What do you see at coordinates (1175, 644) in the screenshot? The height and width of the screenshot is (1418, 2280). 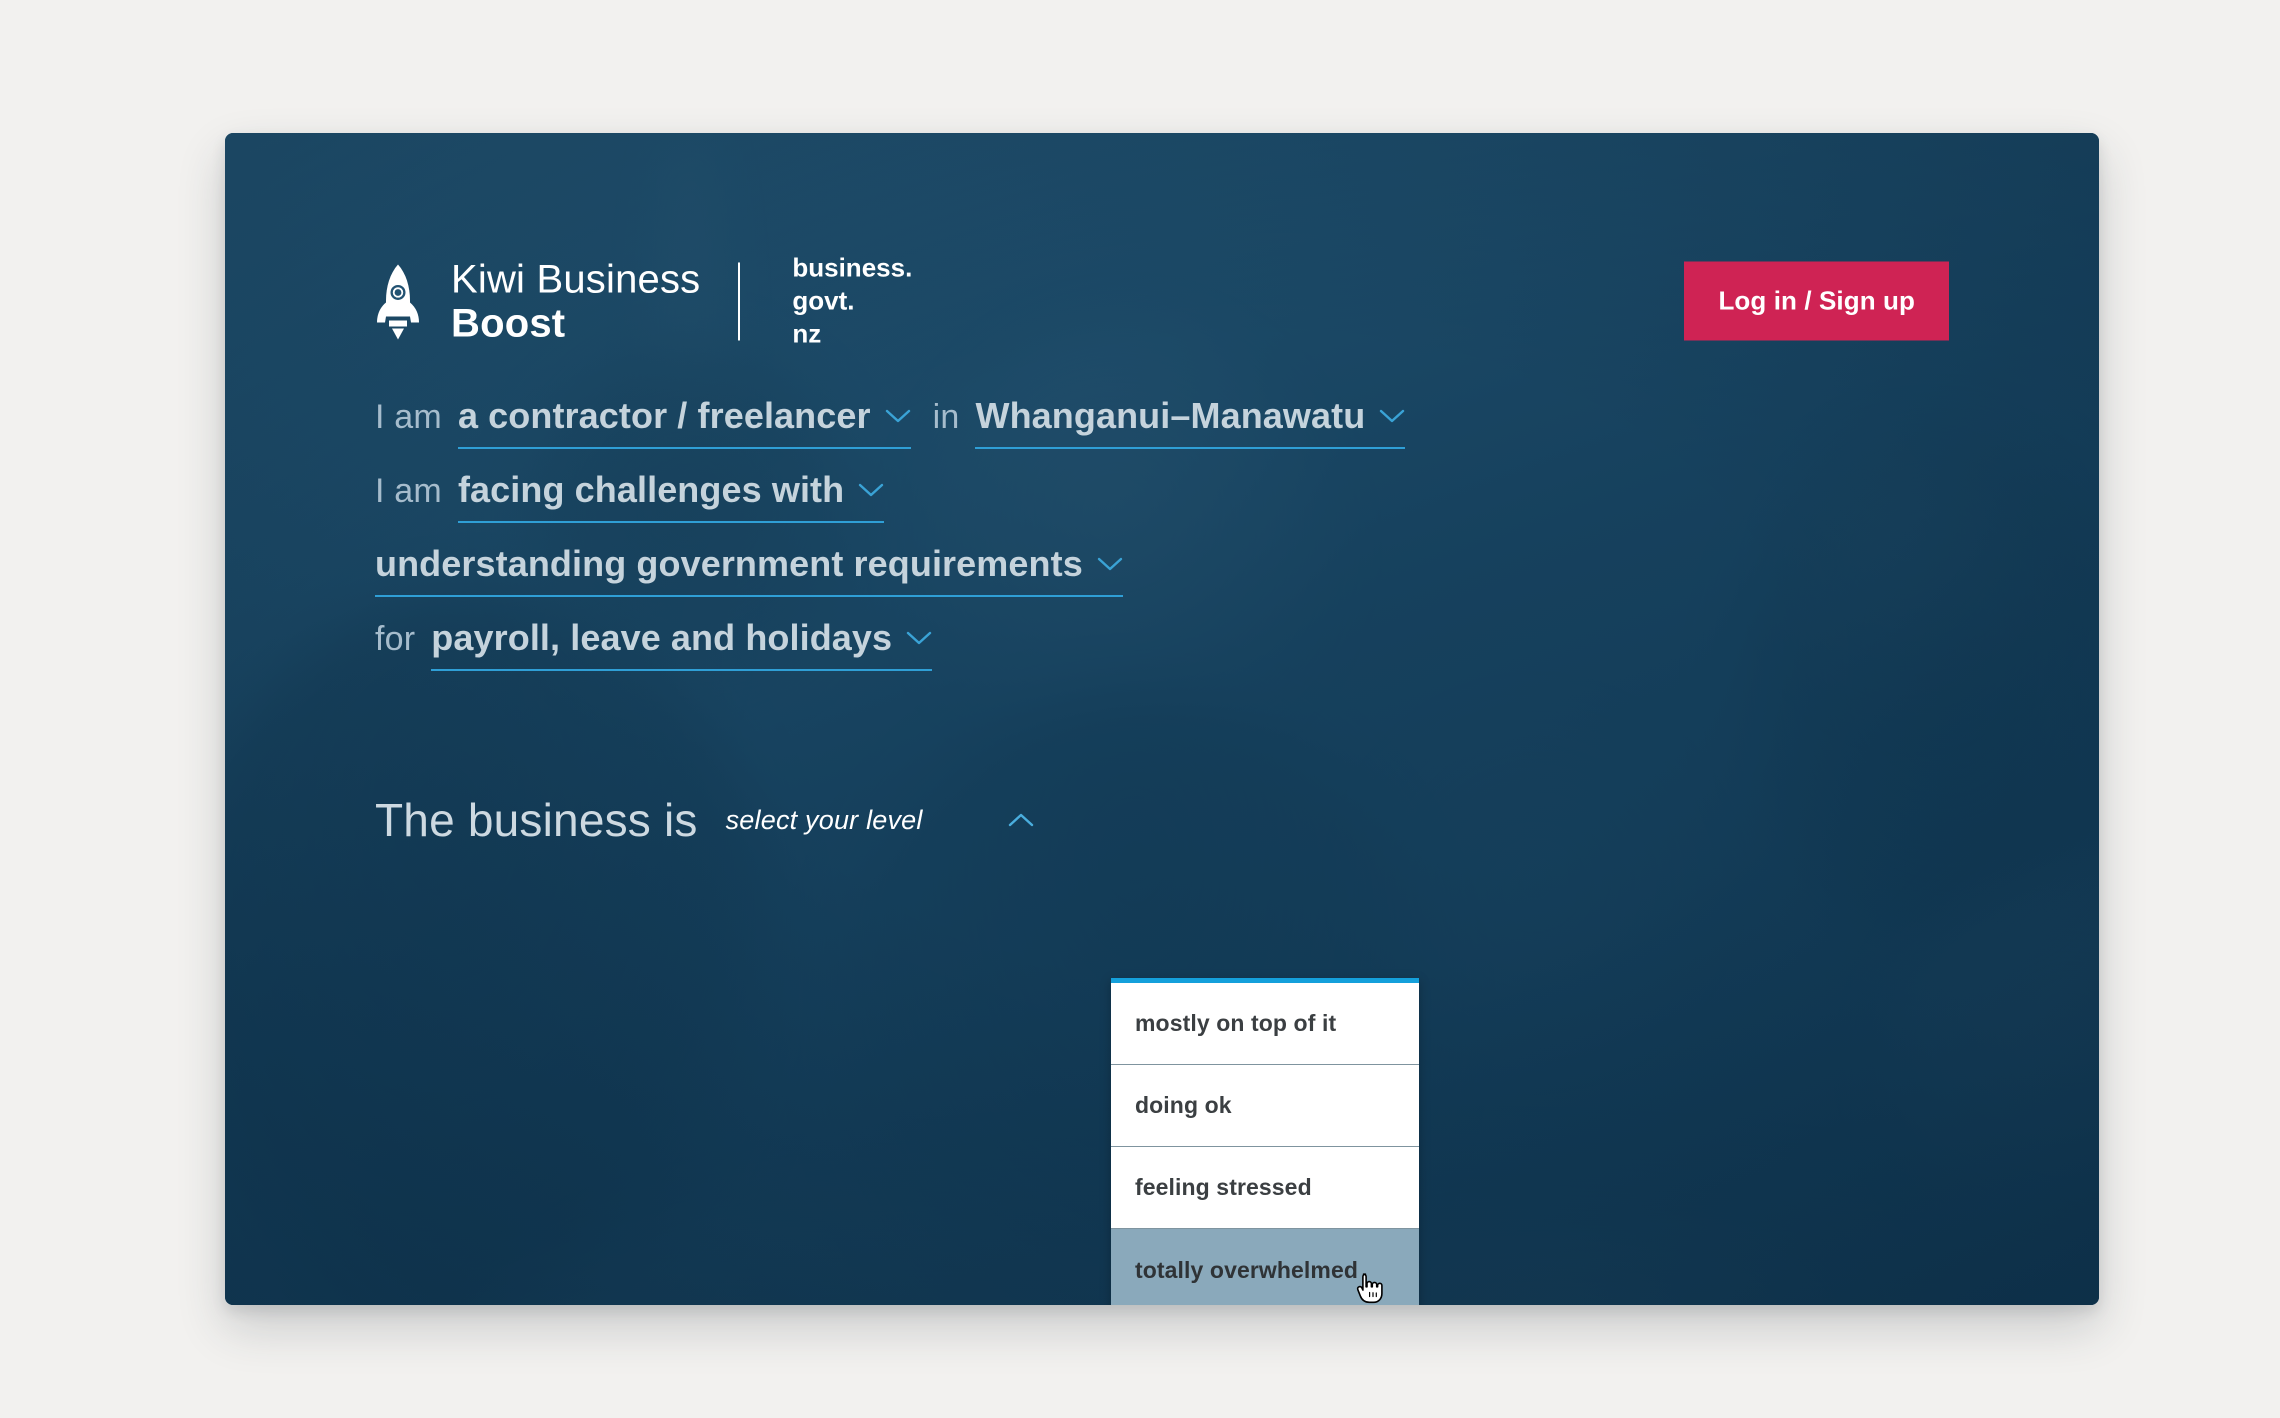 I see `sentence-line-4: for payroll, leave and holidays` at bounding box center [1175, 644].